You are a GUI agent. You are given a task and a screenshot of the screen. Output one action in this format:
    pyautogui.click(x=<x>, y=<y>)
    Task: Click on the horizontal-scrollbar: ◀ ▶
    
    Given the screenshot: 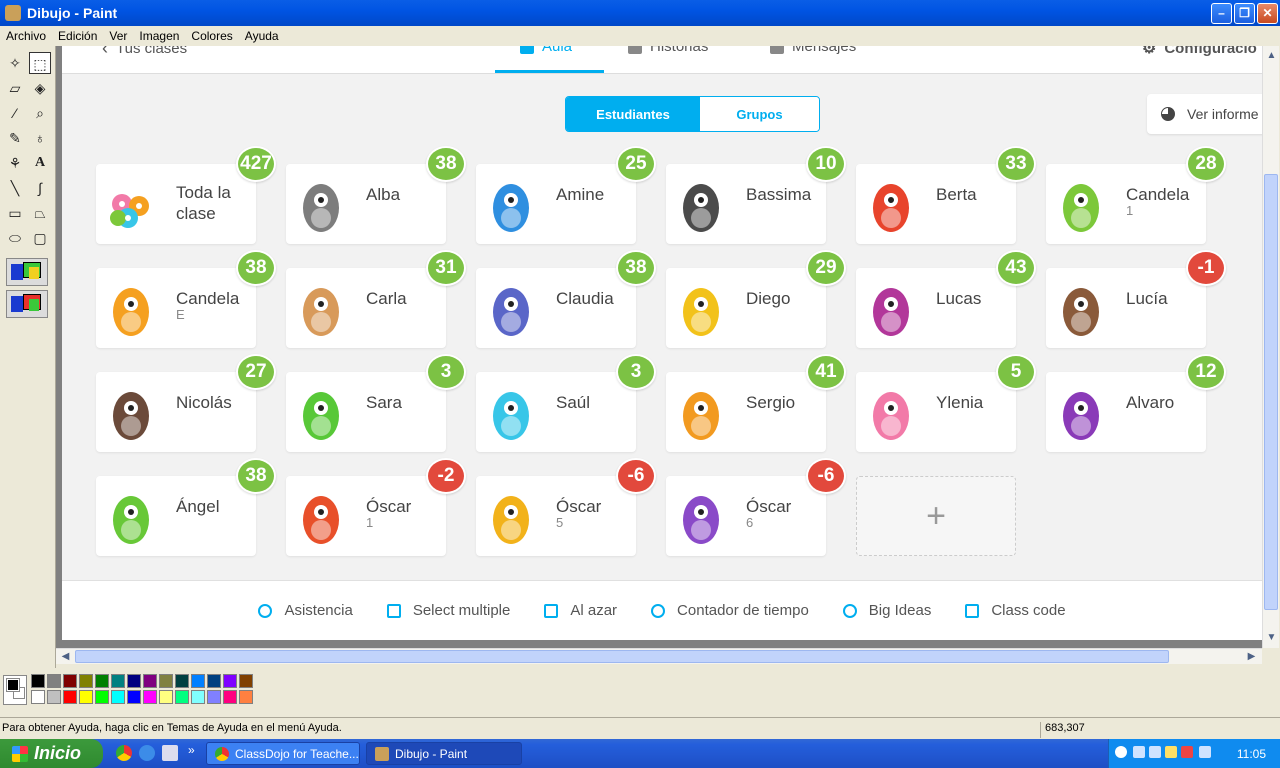 What is the action you would take?
    pyautogui.click(x=659, y=656)
    